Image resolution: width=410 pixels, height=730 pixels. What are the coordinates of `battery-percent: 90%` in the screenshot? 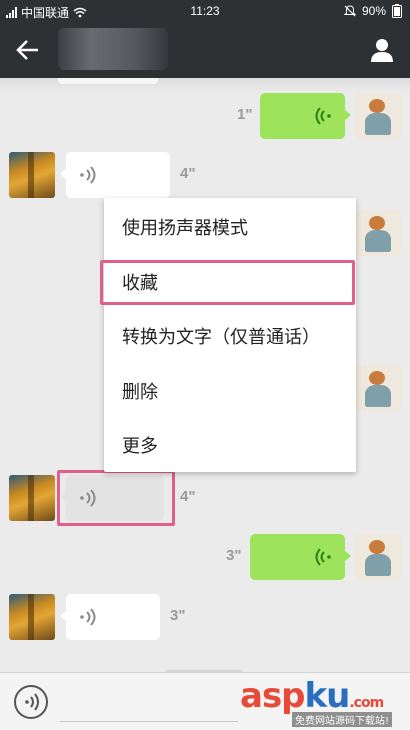 It's located at (373, 11).